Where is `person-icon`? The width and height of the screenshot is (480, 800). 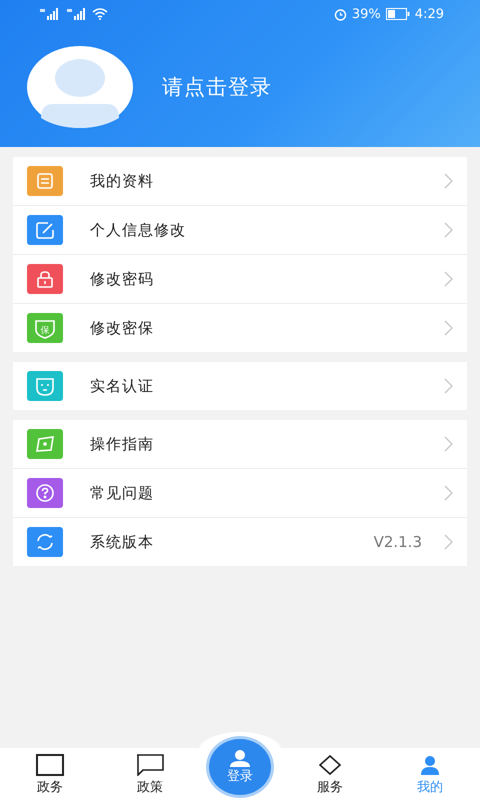 person-icon is located at coordinates (240, 758).